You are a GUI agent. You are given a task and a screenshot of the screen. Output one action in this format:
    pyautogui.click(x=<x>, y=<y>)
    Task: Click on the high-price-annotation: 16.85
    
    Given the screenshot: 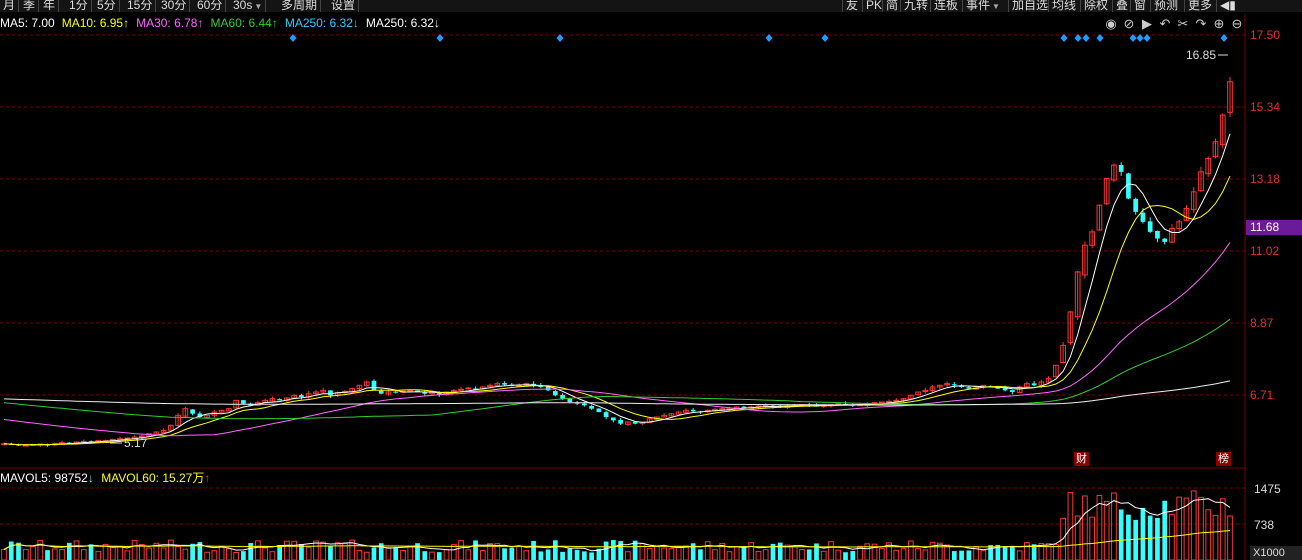 What is the action you would take?
    pyautogui.click(x=1201, y=55)
    